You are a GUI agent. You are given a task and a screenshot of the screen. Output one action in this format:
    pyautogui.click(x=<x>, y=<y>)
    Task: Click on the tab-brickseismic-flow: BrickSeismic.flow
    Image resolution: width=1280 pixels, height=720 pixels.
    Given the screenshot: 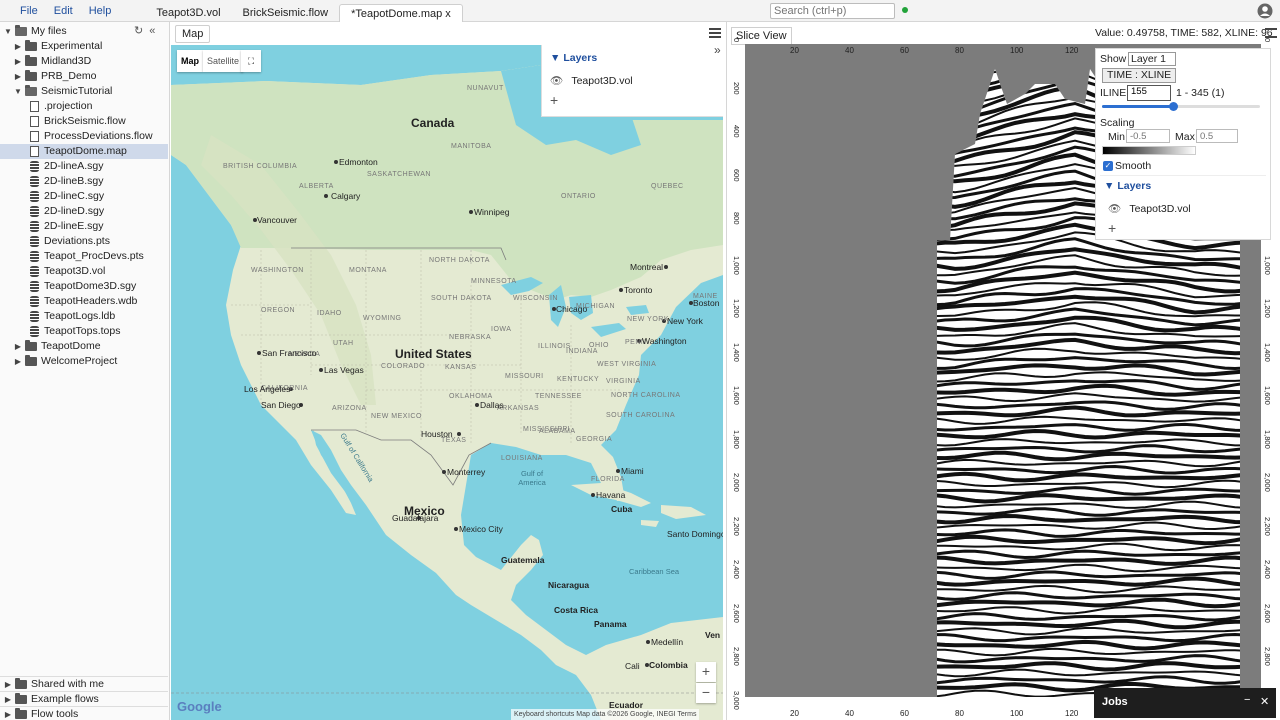 What is the action you would take?
    pyautogui.click(x=286, y=13)
    